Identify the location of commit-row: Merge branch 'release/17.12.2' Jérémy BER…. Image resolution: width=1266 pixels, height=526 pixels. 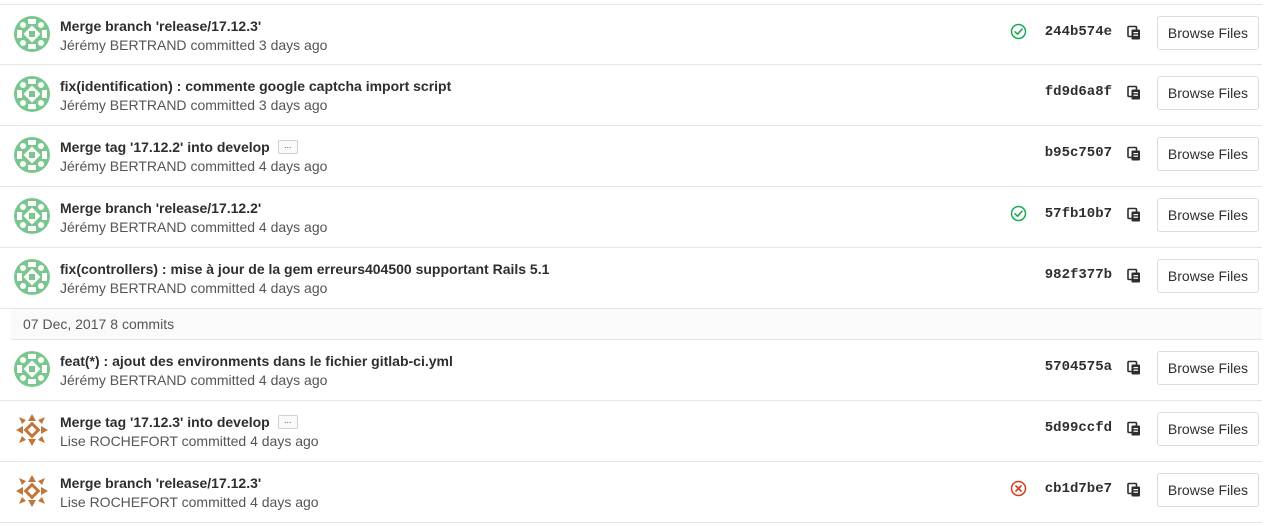
(631, 217).